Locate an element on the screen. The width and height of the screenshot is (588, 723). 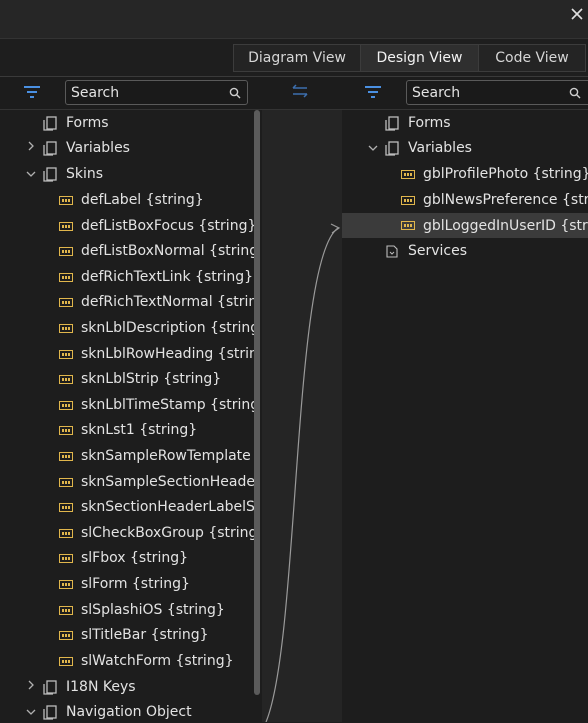
tree-node-label: Skins is located at coordinates (85, 174).